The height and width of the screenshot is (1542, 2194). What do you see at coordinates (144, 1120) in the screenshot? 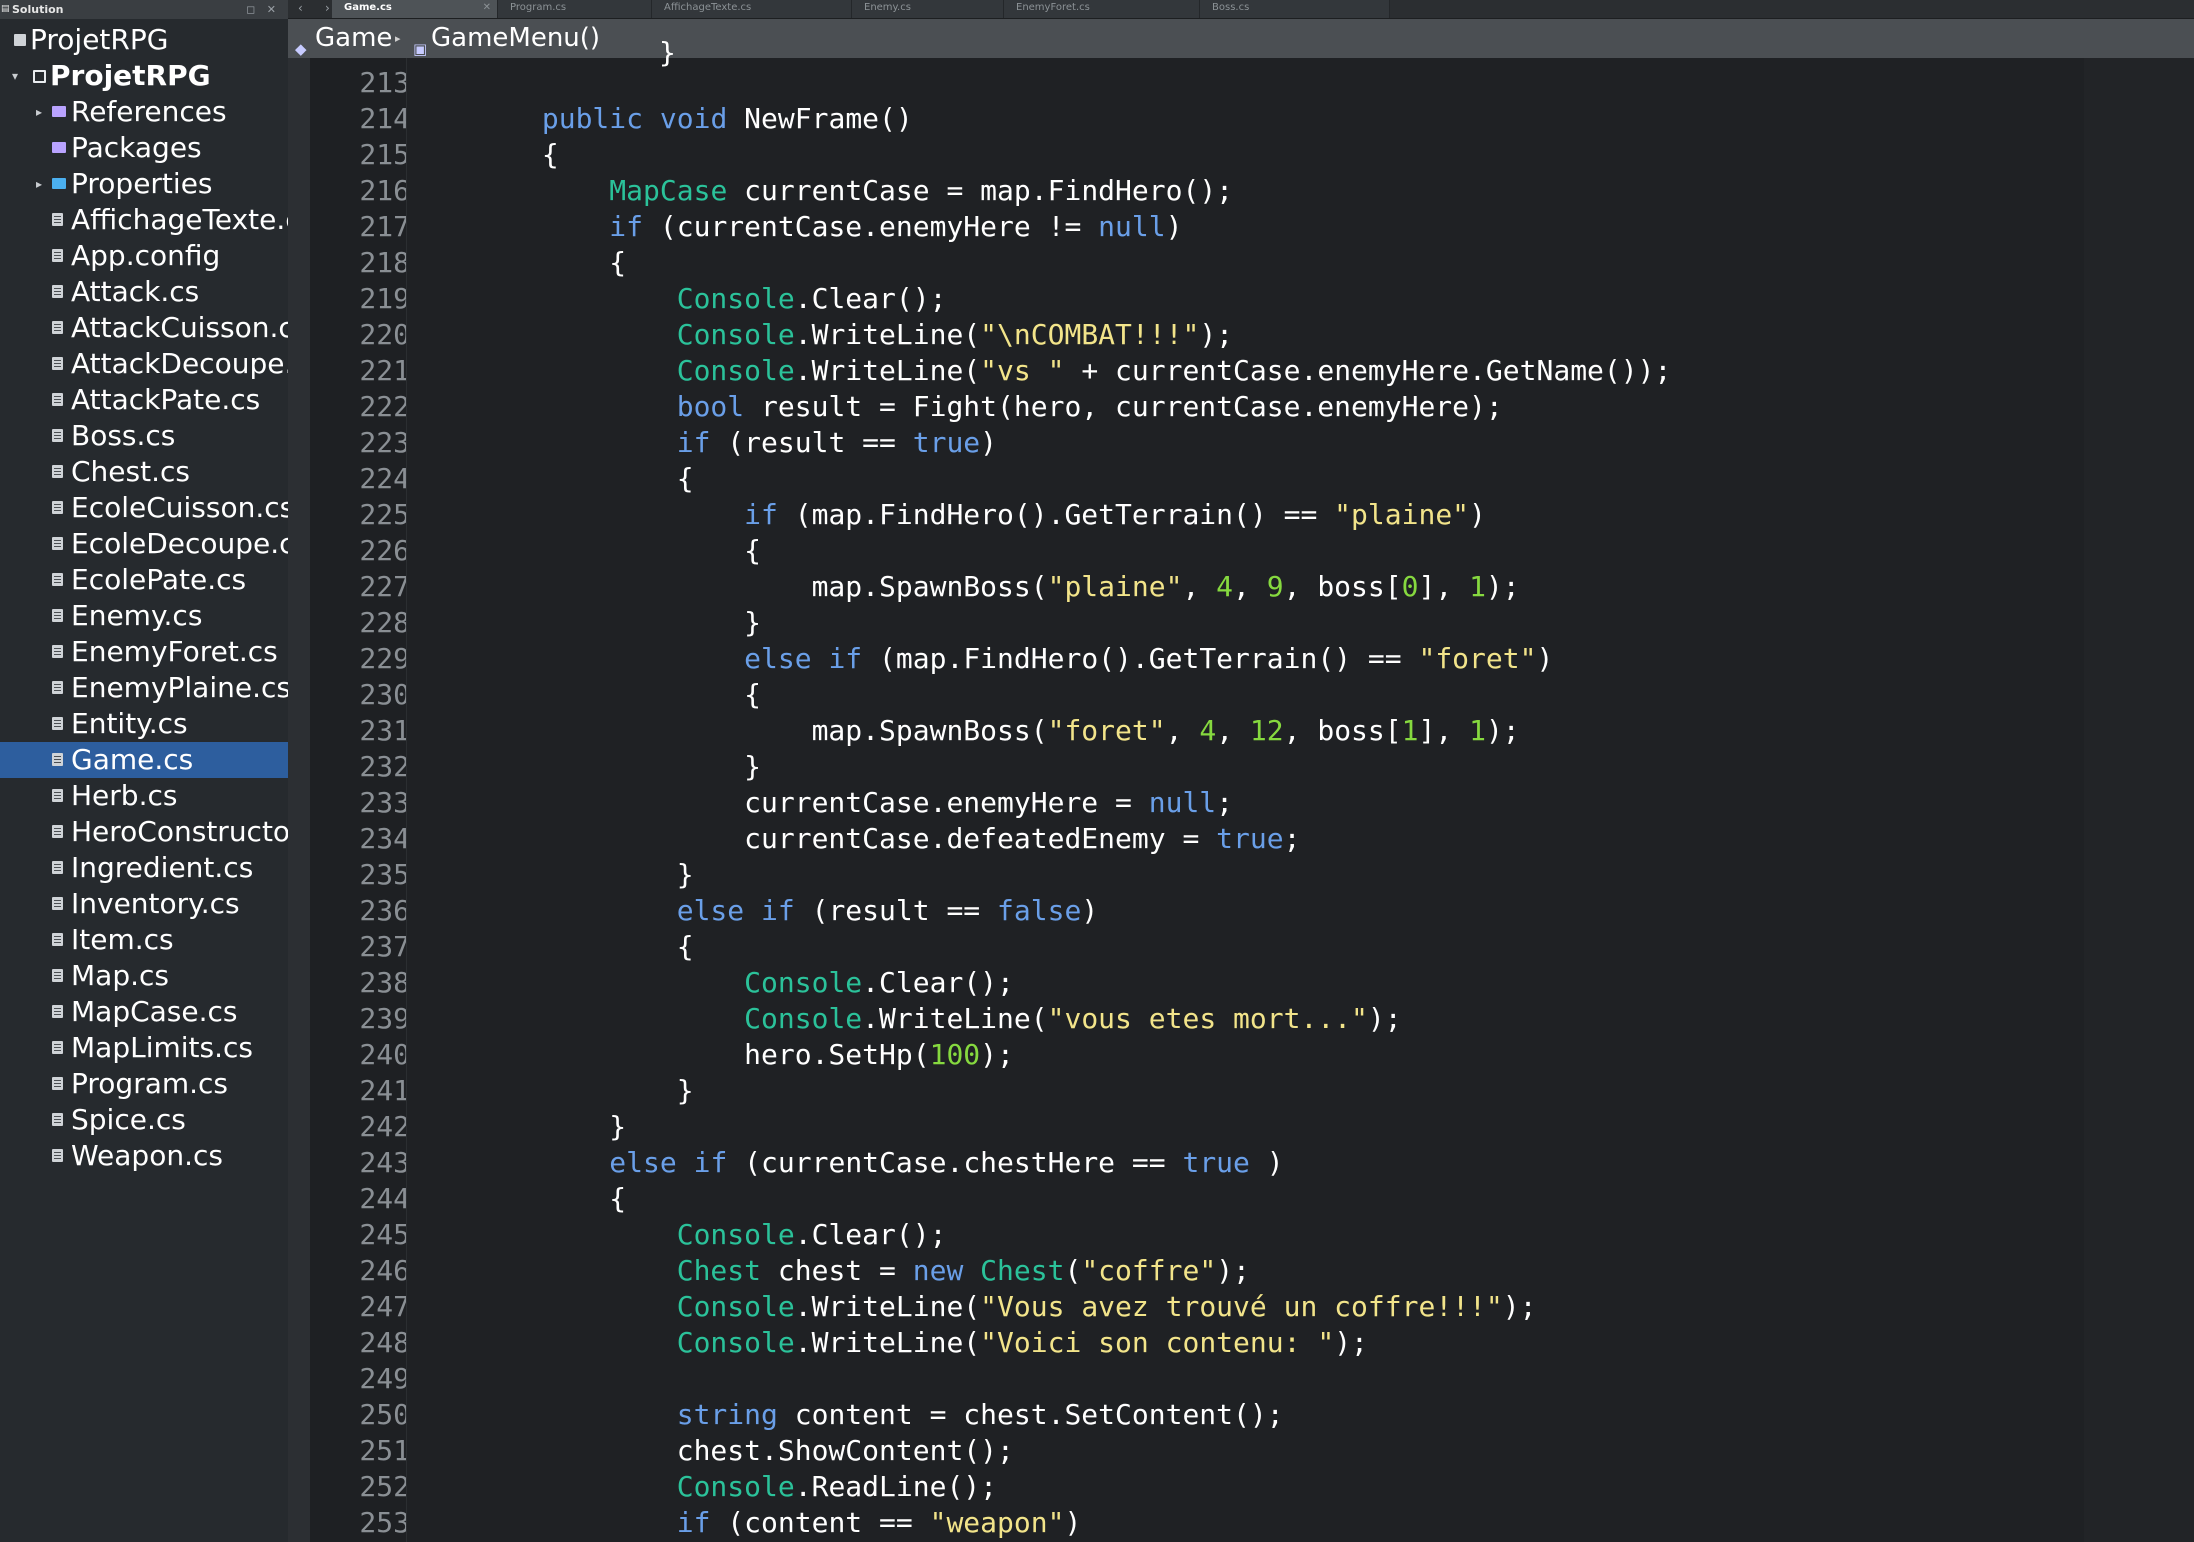
I see `tree-item-spice-cs: Spice.cs` at bounding box center [144, 1120].